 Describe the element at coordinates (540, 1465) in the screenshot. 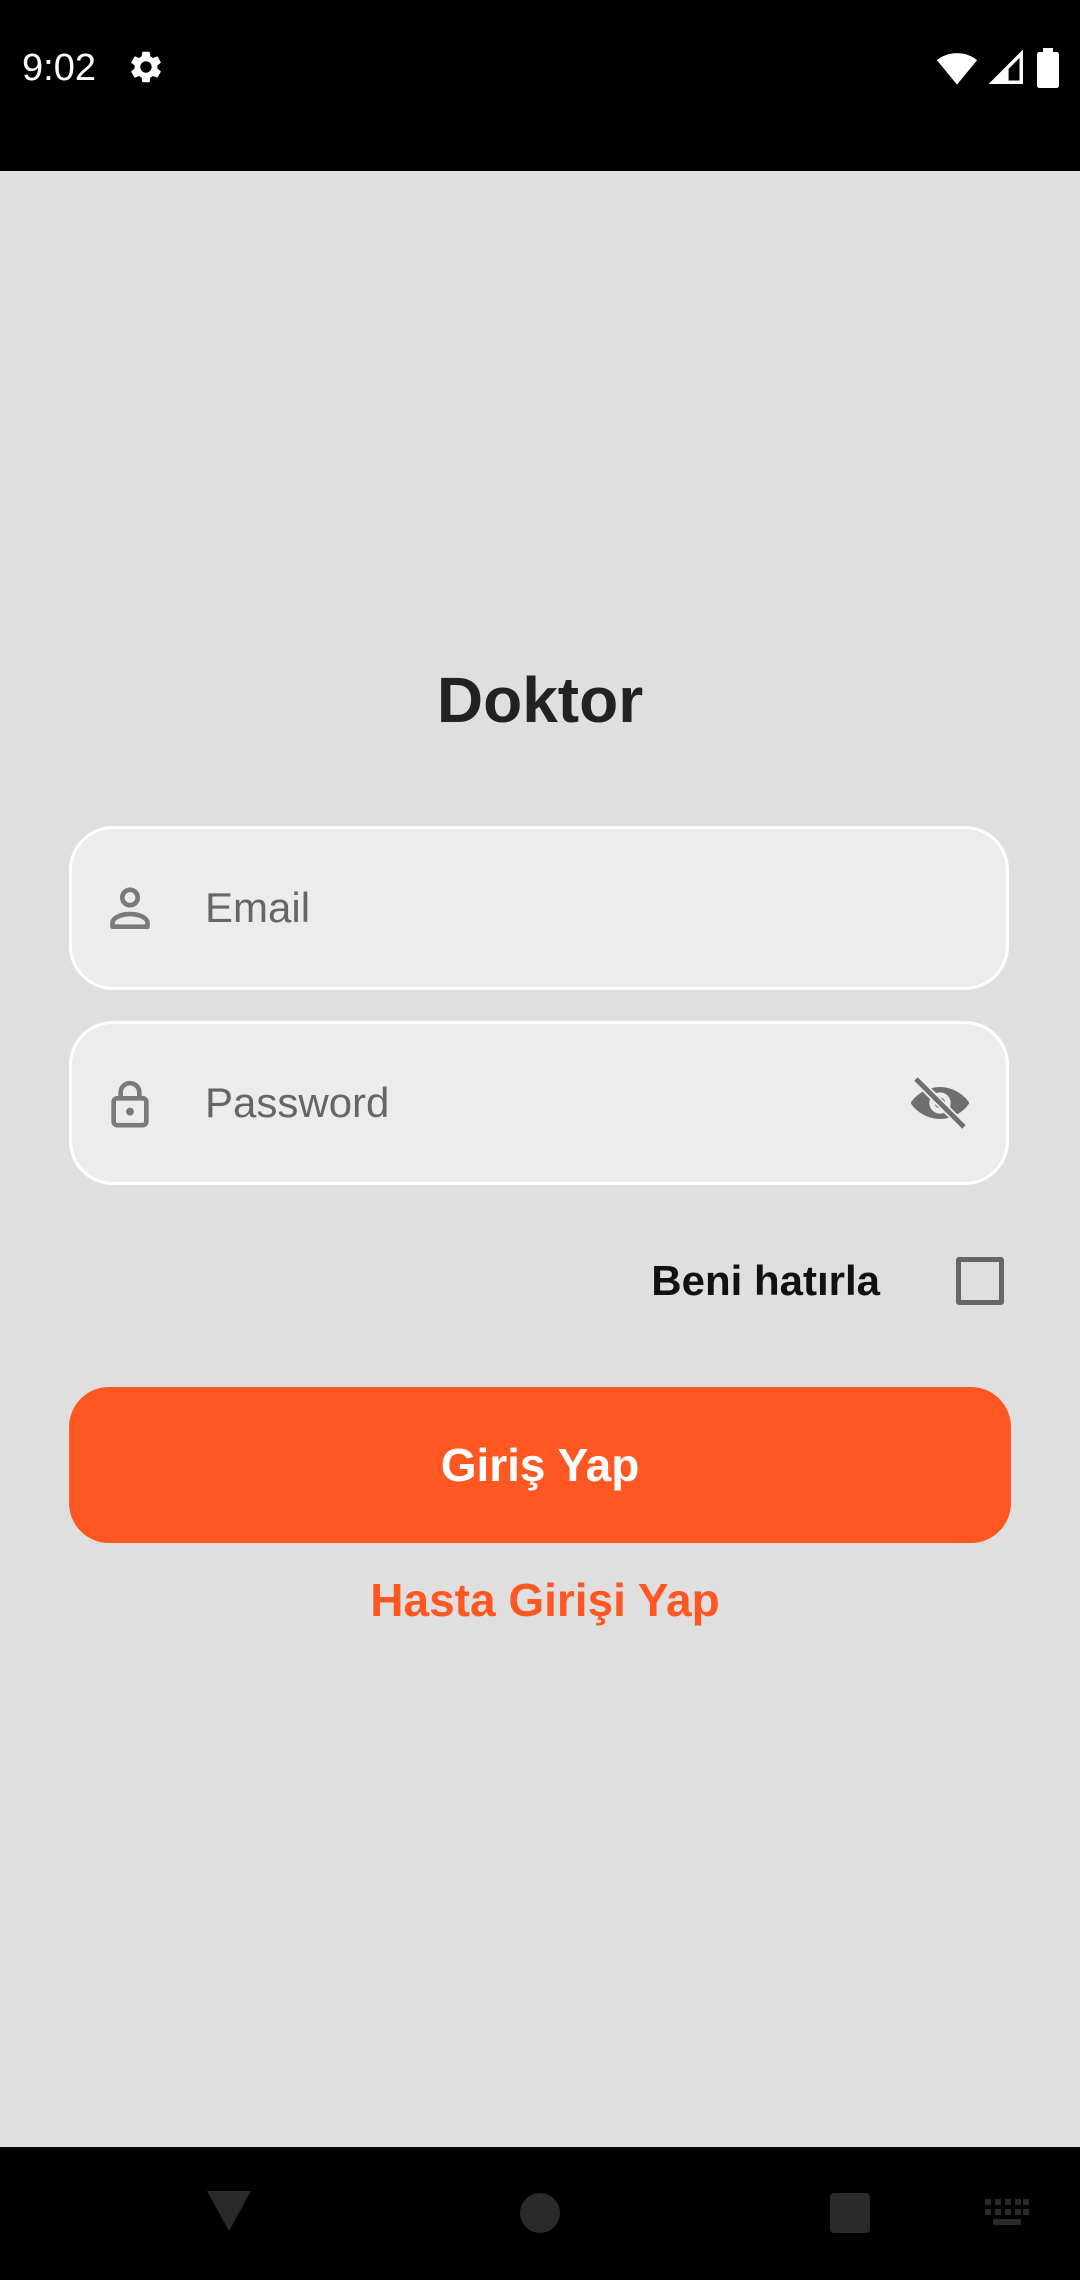

I see `login-button: Giriş Yap` at that location.